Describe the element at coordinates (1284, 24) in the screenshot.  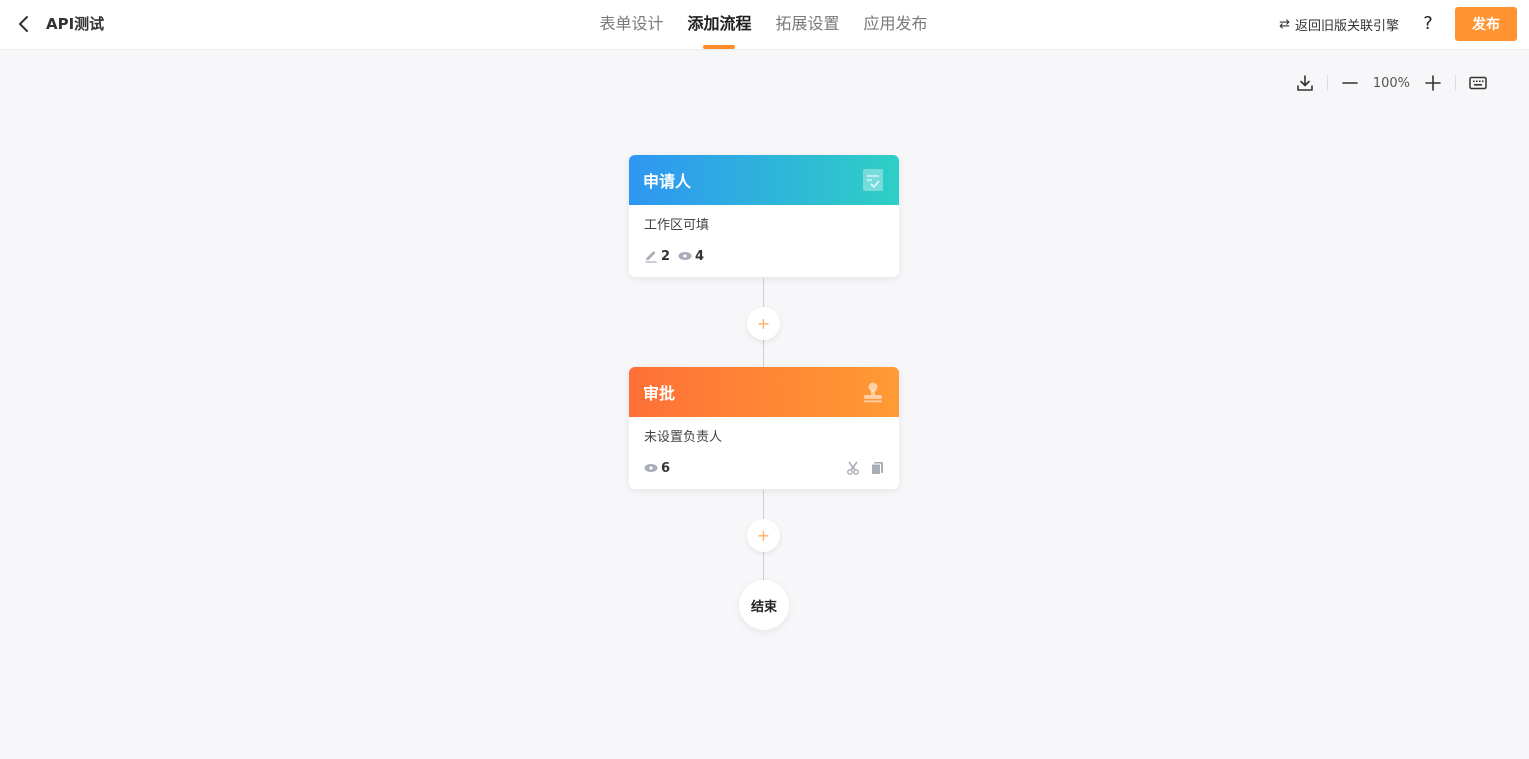
I see `swap-arrows-icon: ⇄` at that location.